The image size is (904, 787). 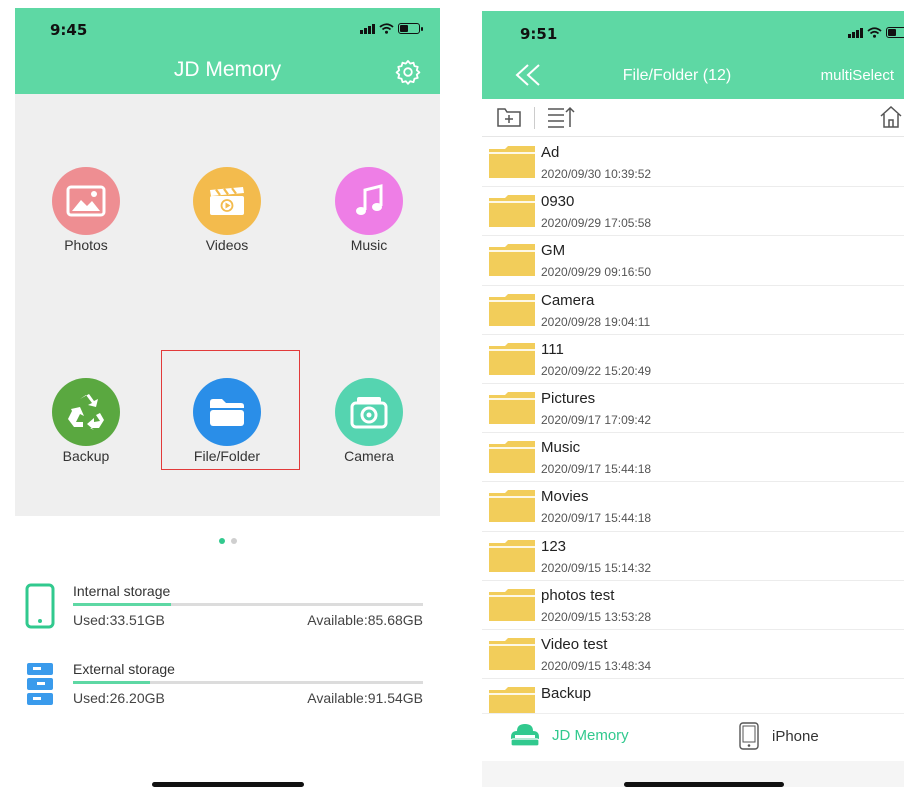 What do you see at coordinates (119, 698) in the screenshot?
I see `external-storage-used: Used:26.20GB` at bounding box center [119, 698].